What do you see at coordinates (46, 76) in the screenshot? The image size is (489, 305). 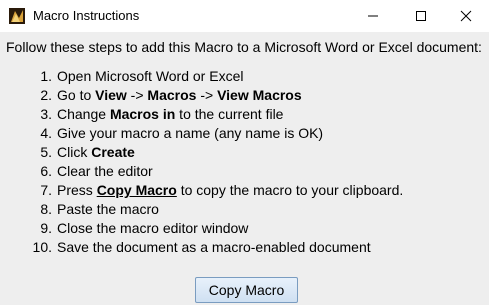 I see `step-number: 1.` at bounding box center [46, 76].